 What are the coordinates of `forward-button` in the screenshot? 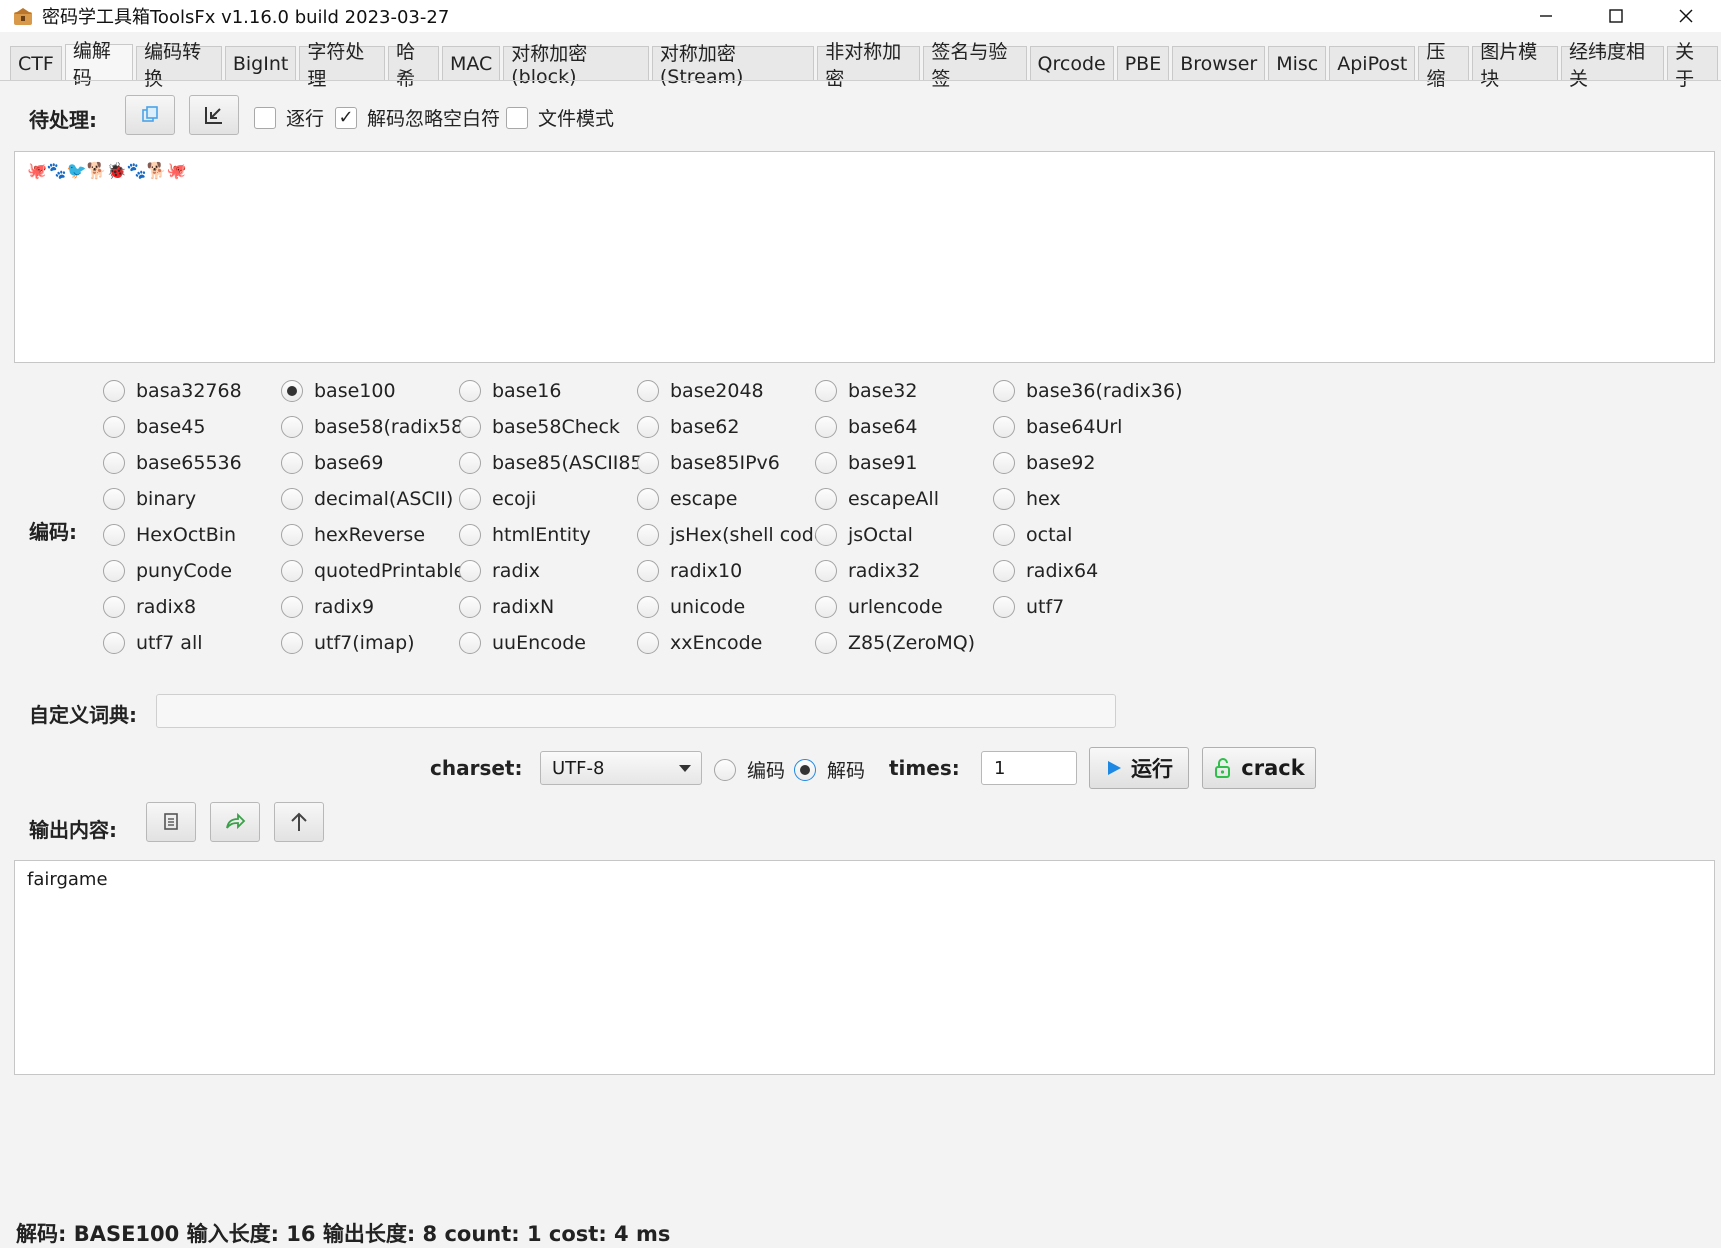 It's located at (235, 822).